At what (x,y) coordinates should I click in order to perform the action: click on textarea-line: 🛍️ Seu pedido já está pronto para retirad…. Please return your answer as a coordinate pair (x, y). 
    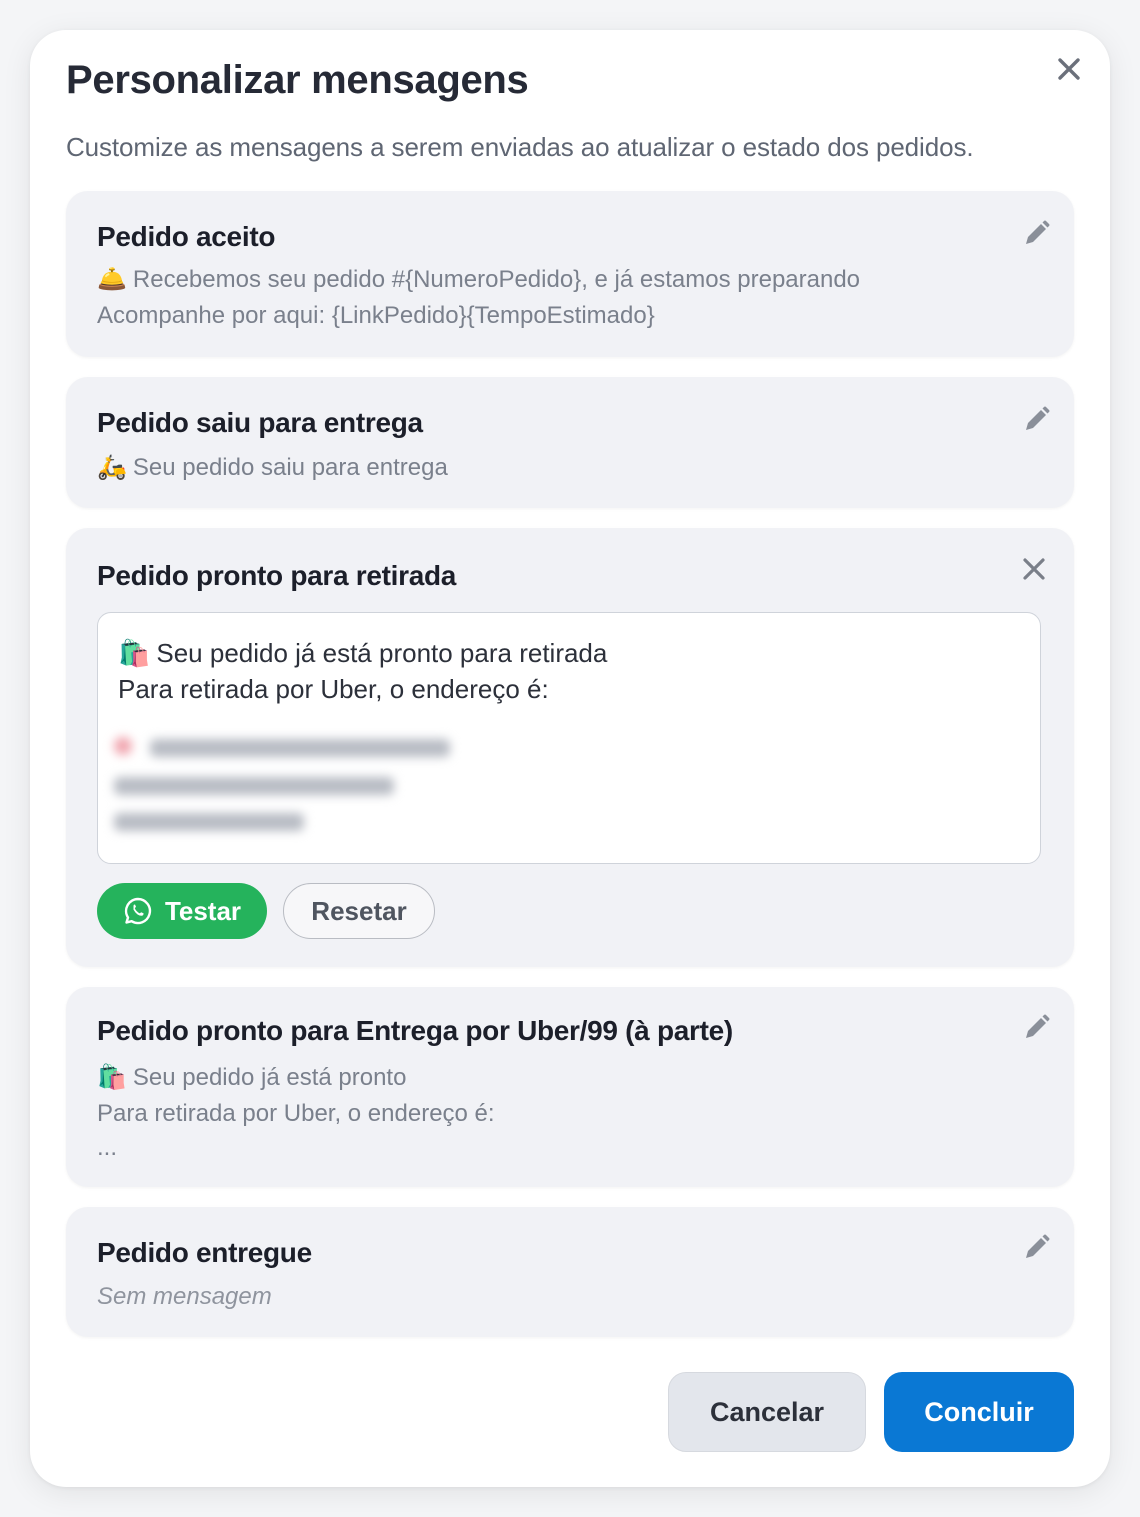
    Looking at the image, I should click on (363, 653).